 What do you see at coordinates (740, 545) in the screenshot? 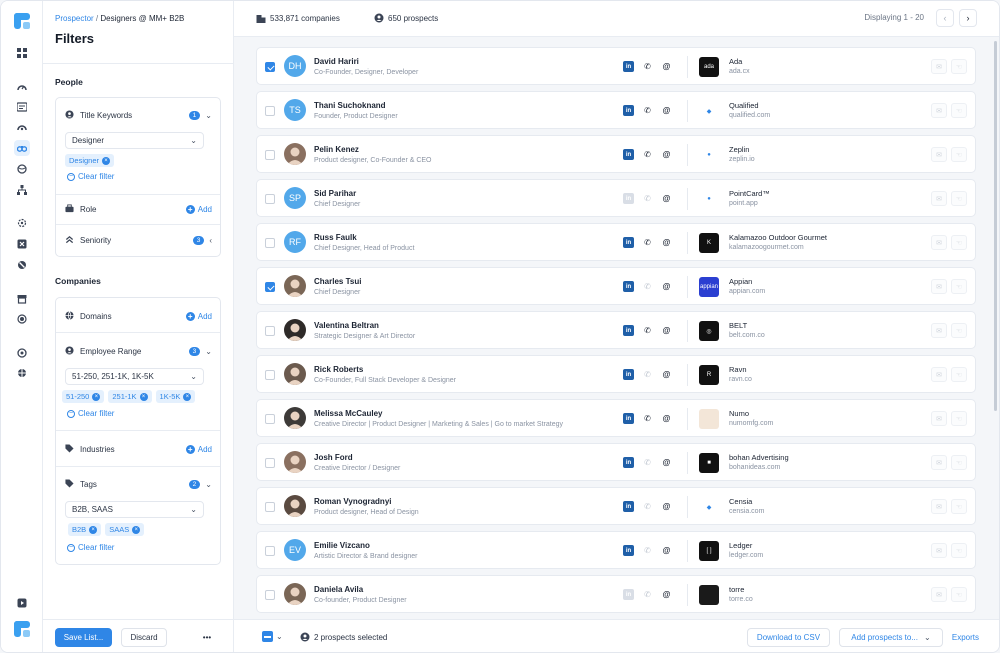
I see `company-name: Ledger` at bounding box center [740, 545].